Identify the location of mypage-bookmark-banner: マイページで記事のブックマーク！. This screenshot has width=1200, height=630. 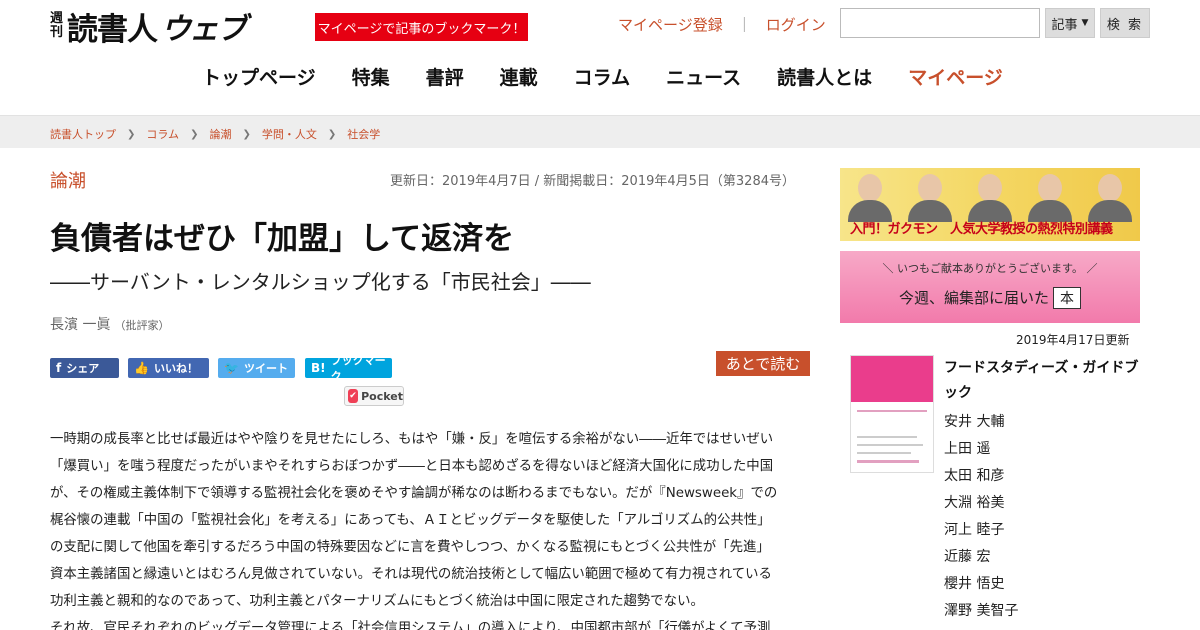
(421, 27).